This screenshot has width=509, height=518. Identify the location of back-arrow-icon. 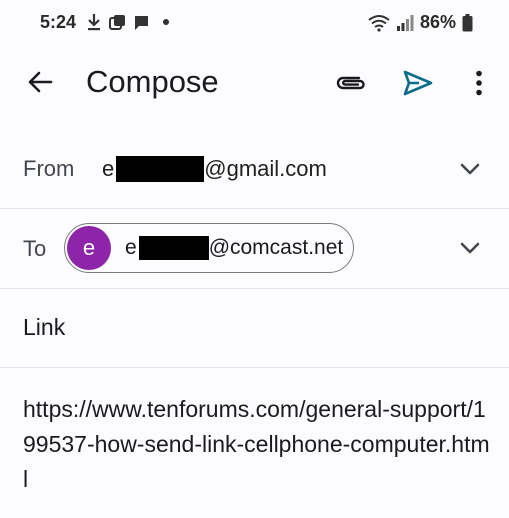
(40, 82).